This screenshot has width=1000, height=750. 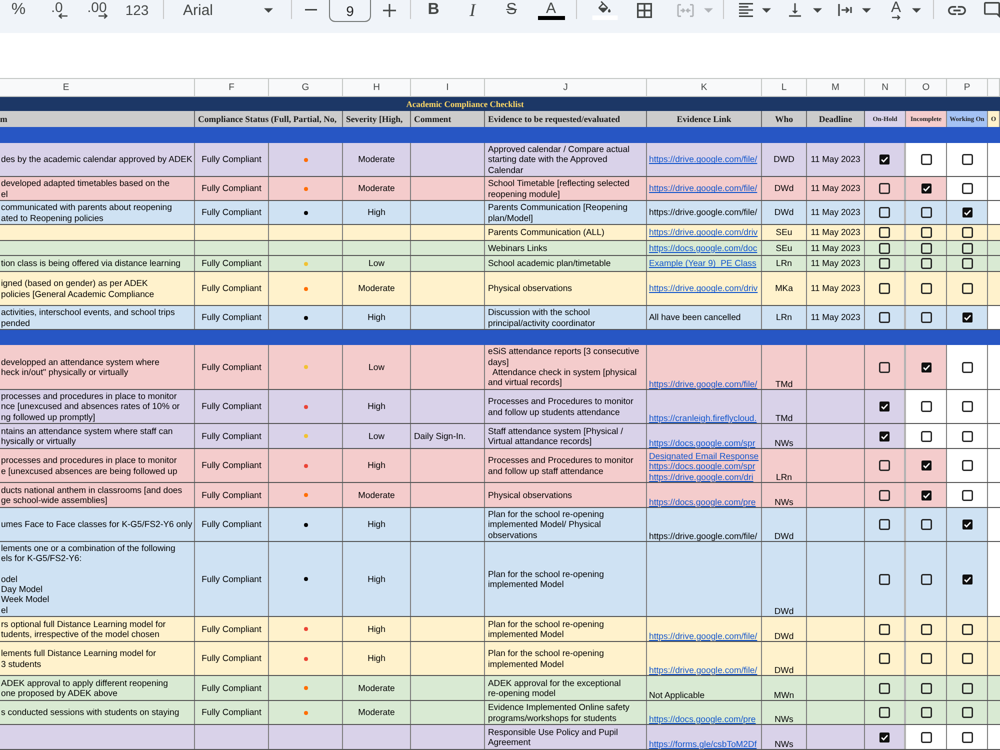 I want to click on column-header: E, so click(x=97, y=87).